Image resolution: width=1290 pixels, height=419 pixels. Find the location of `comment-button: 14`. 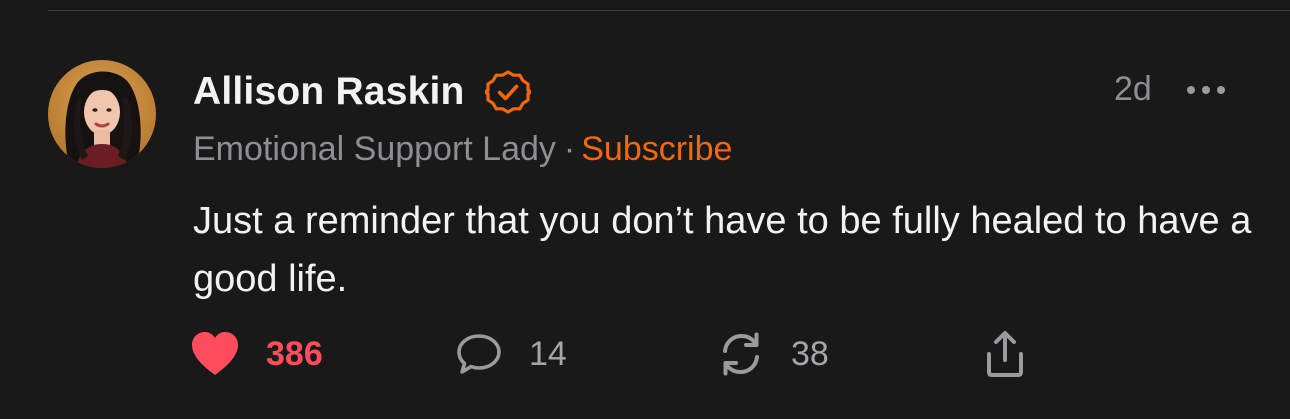

comment-button: 14 is located at coordinates (511, 354).